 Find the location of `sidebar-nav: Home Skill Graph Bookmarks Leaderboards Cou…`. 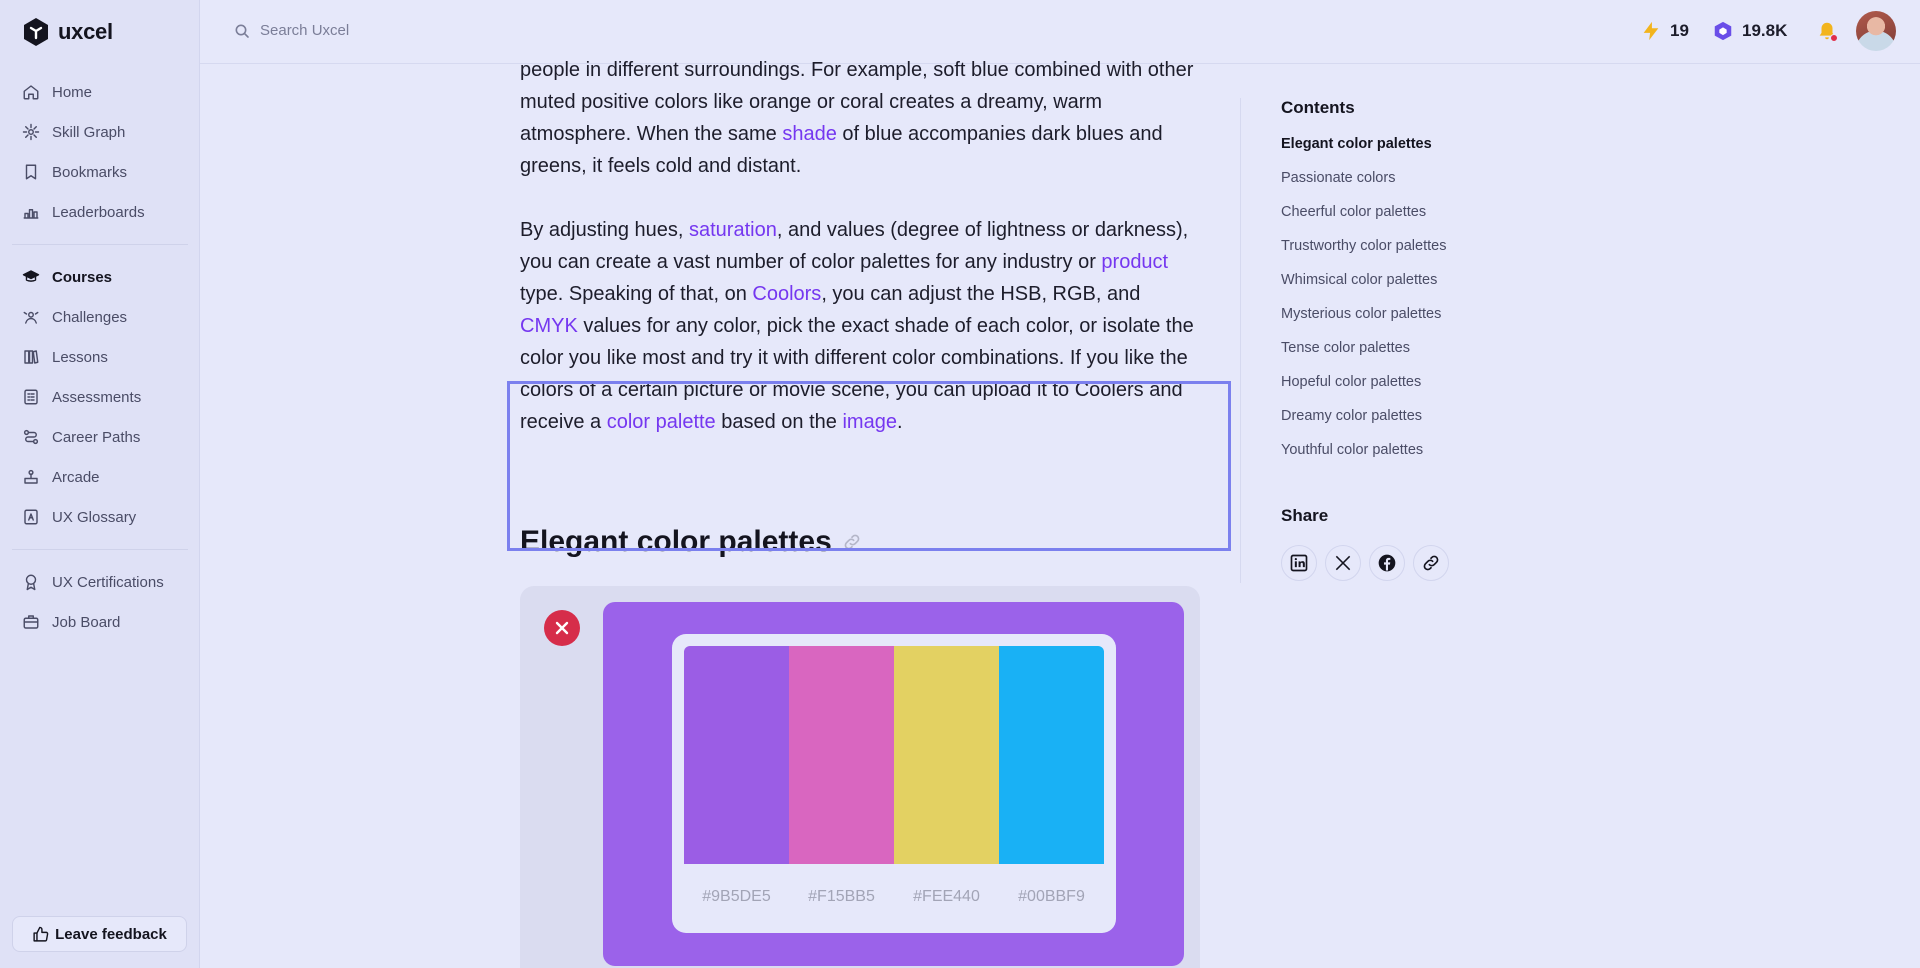

sidebar-nav: Home Skill Graph Bookmarks Leaderboards Cou… is located at coordinates (100, 357).